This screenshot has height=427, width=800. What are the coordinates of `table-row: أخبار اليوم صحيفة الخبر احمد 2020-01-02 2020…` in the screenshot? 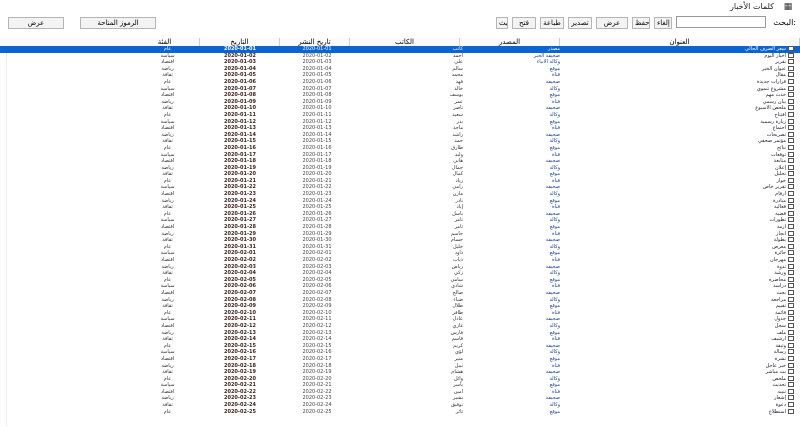 It's located at (400, 56).